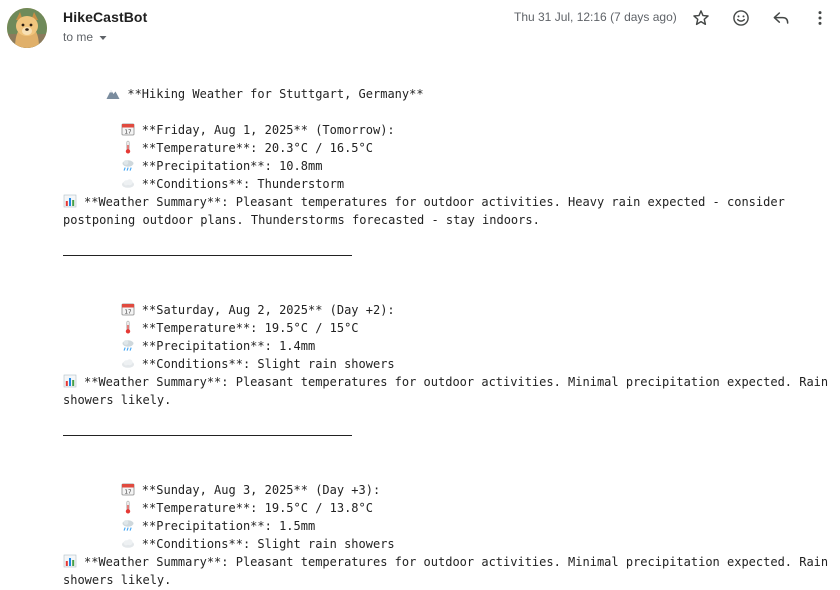  What do you see at coordinates (595, 17) in the screenshot?
I see `message-date: Thu 31 Jul, 12:16 (7 days ago)` at bounding box center [595, 17].